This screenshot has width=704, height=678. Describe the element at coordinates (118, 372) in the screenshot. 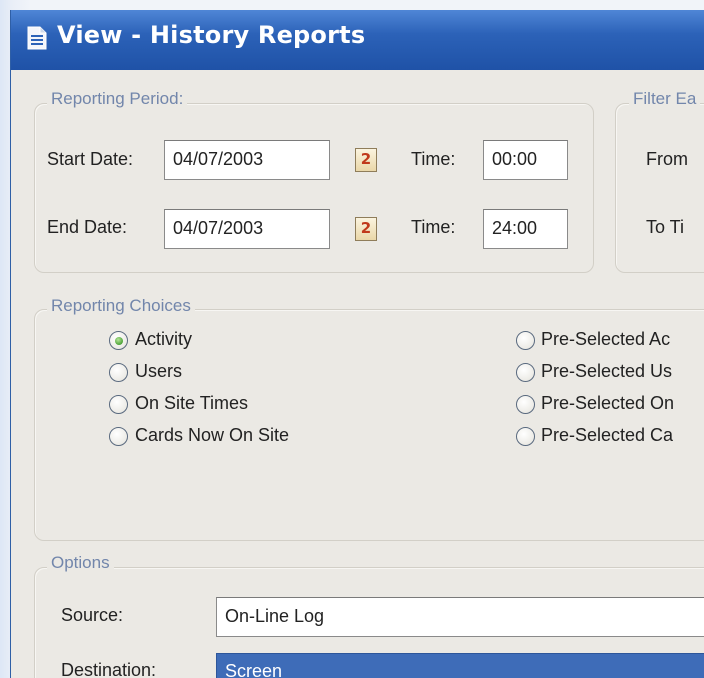

I see `radio-users` at that location.